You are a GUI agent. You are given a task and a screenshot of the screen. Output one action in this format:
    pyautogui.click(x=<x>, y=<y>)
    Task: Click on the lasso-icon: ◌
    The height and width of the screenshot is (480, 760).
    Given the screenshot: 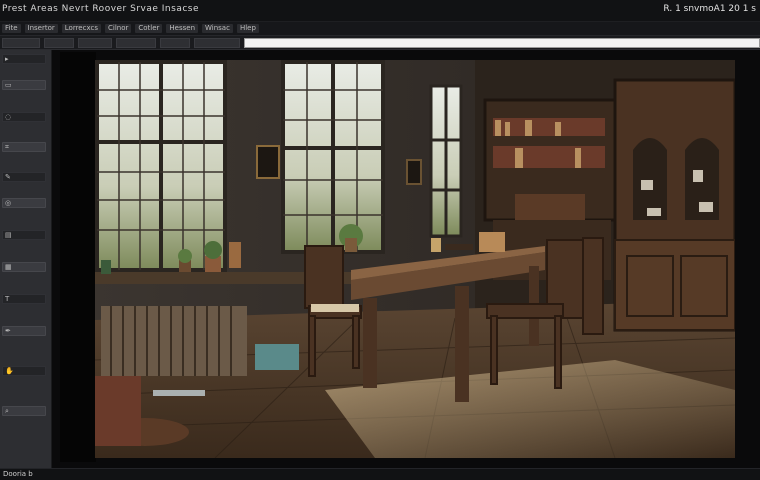 What is the action you would take?
    pyautogui.click(x=8, y=117)
    